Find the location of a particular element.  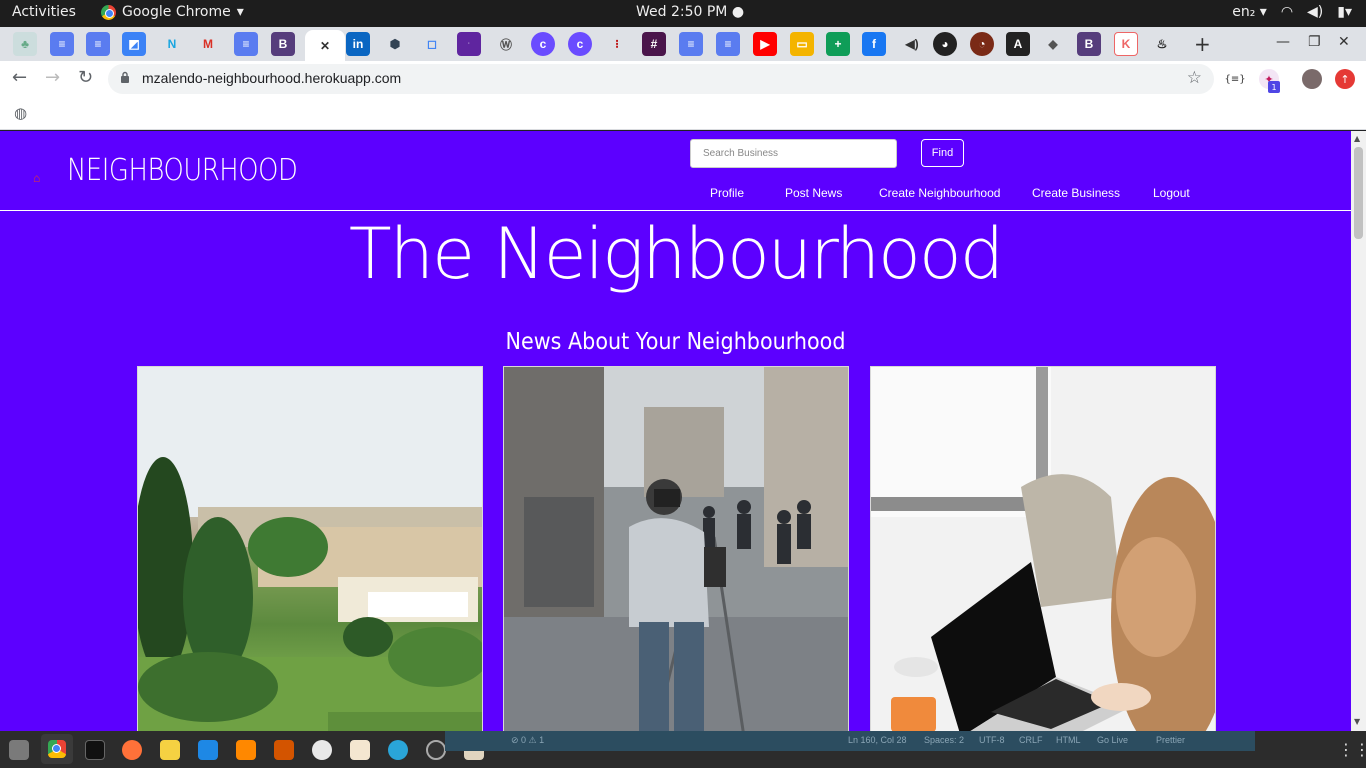

system-tray: en₂ ▾ ◠ ◀) ▮▾ is located at coordinates (1292, 12).